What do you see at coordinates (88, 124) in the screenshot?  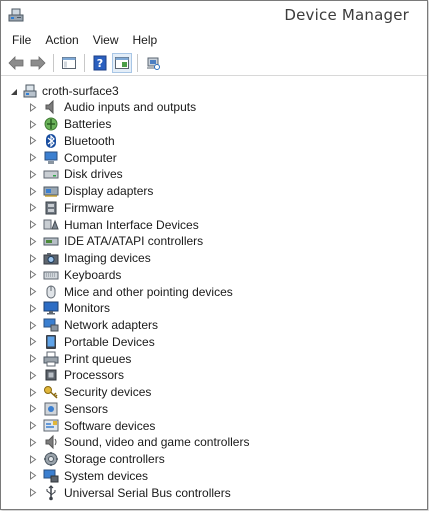 I see `tree-item-label: Batteries` at bounding box center [88, 124].